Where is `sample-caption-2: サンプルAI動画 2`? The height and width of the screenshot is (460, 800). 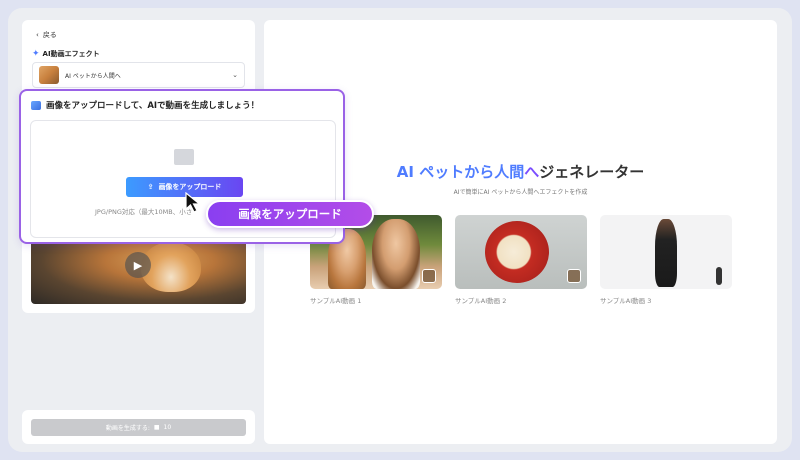 sample-caption-2: サンプルAI動画 2 is located at coordinates (481, 301).